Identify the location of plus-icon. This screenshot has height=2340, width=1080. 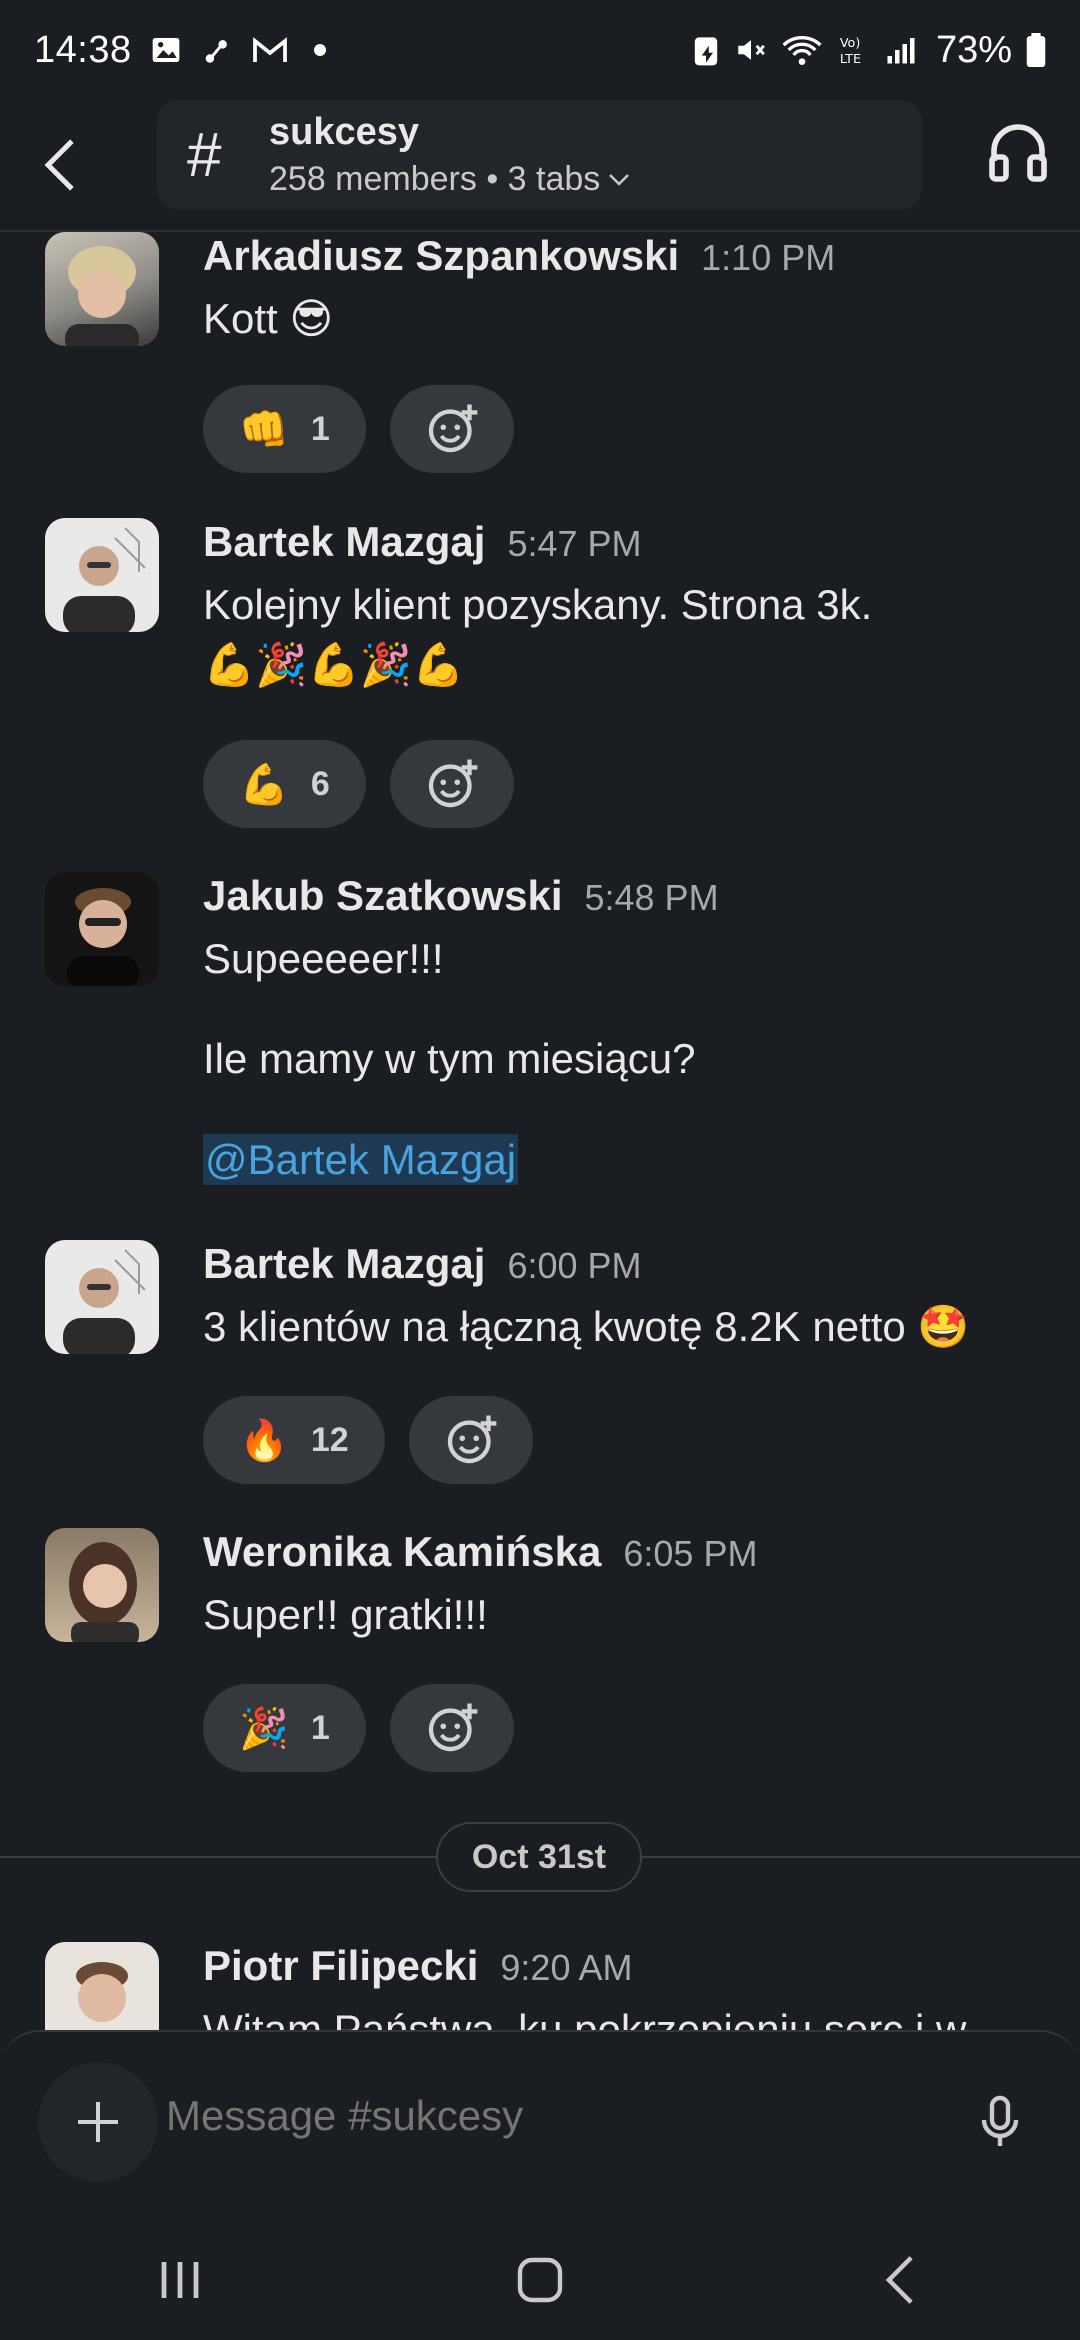
(98, 2122).